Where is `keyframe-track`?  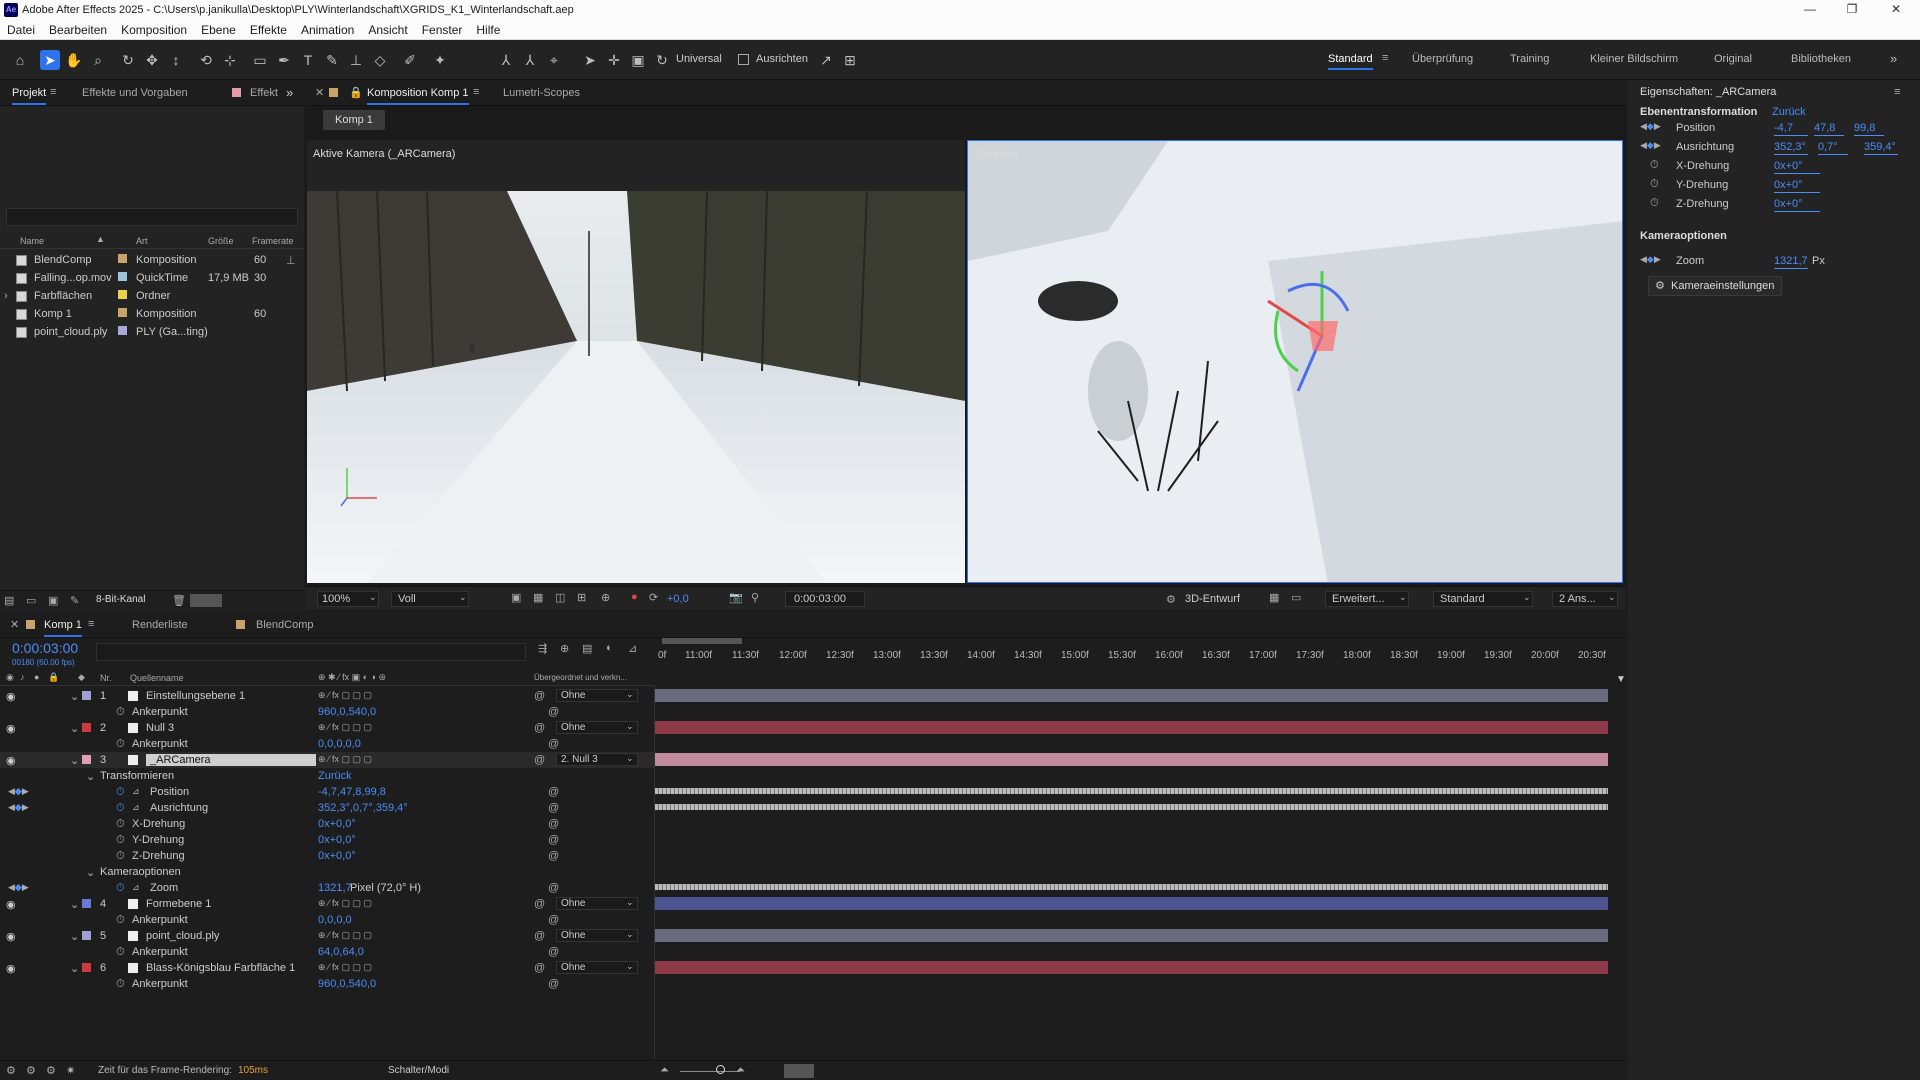
keyframe-track is located at coordinates (1131, 791).